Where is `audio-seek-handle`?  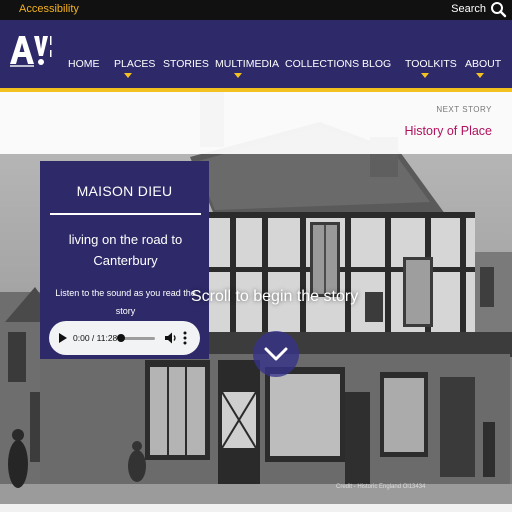
audio-seek-handle is located at coordinates (121, 338).